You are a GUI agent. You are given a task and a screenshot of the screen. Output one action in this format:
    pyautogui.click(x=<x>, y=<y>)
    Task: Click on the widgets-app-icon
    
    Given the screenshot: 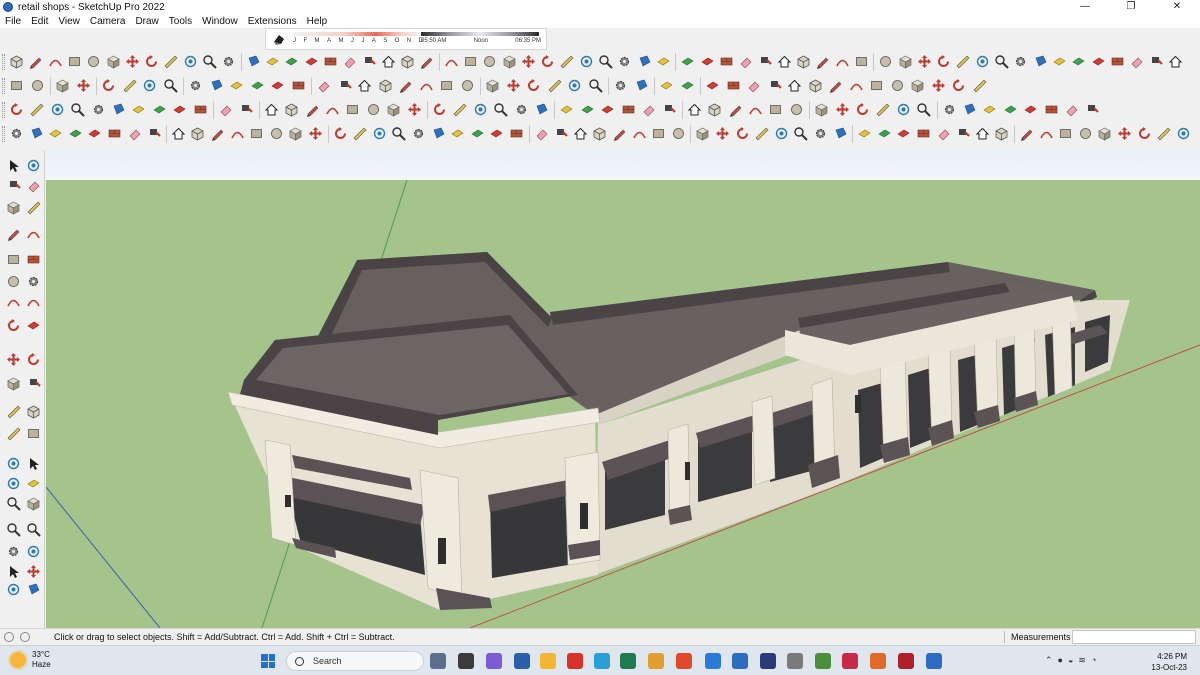 What is the action you would take?
    pyautogui.click(x=438, y=661)
    